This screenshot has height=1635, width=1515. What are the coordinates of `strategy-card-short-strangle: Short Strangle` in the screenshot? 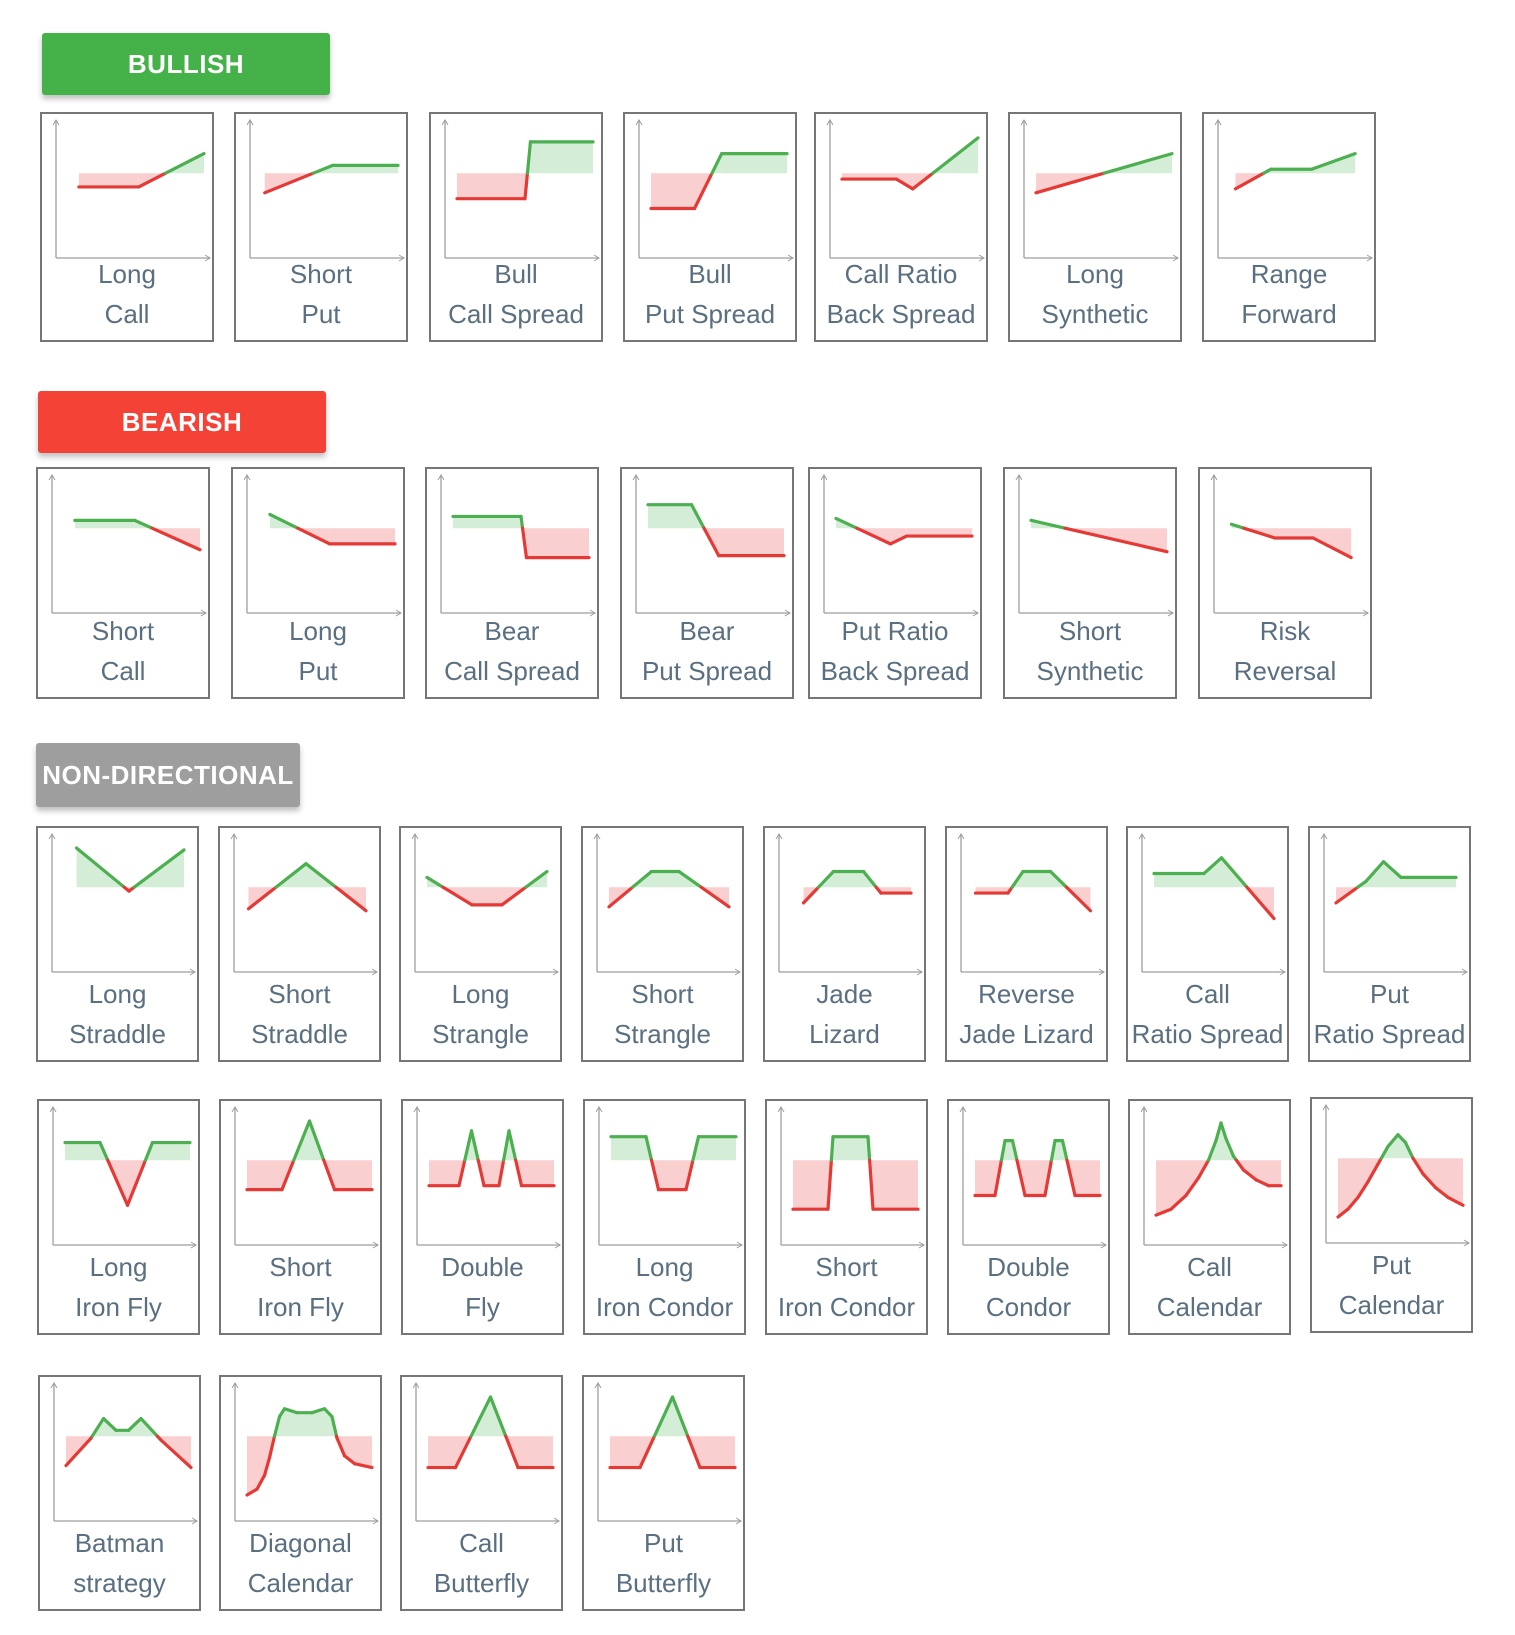 It's located at (662, 944).